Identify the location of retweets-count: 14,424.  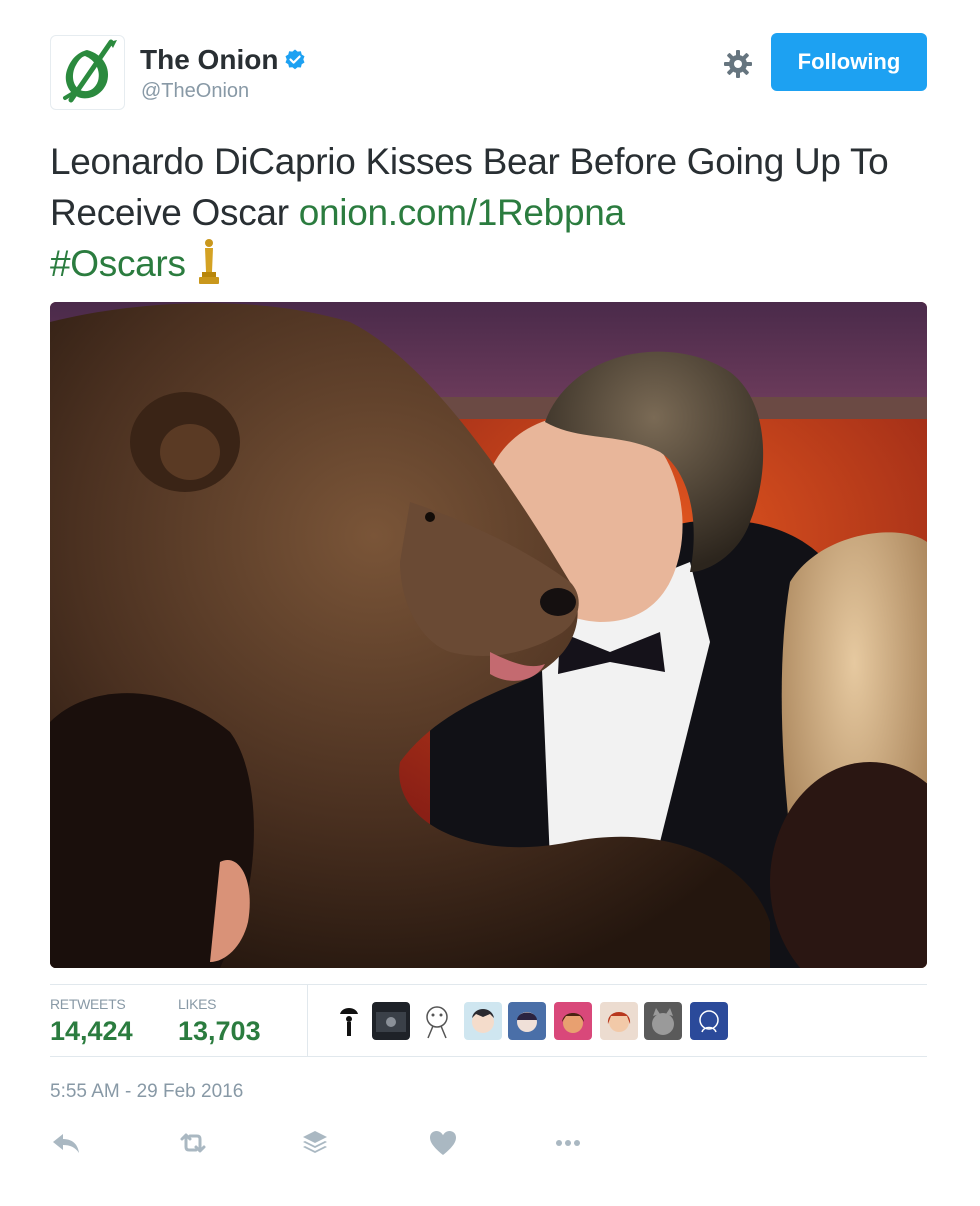
(91, 1031).